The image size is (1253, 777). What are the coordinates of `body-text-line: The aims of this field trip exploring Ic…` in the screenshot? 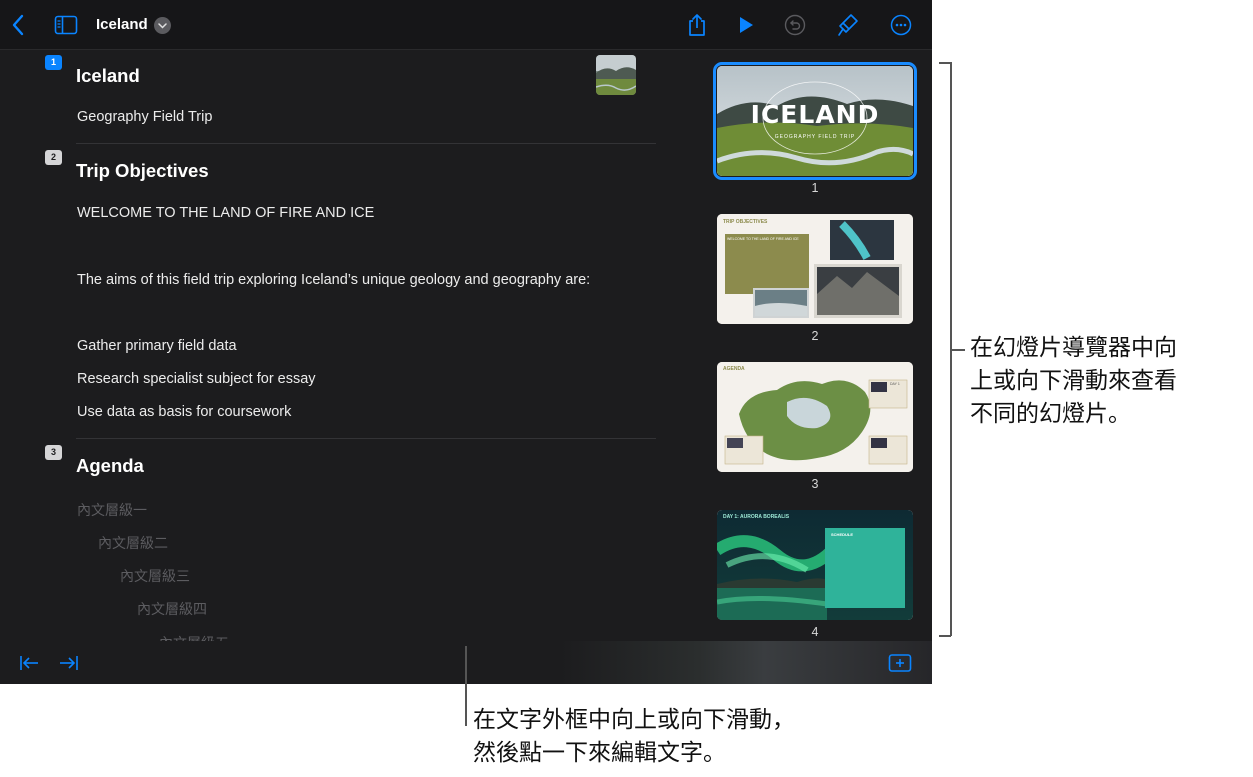 It's located at (333, 280).